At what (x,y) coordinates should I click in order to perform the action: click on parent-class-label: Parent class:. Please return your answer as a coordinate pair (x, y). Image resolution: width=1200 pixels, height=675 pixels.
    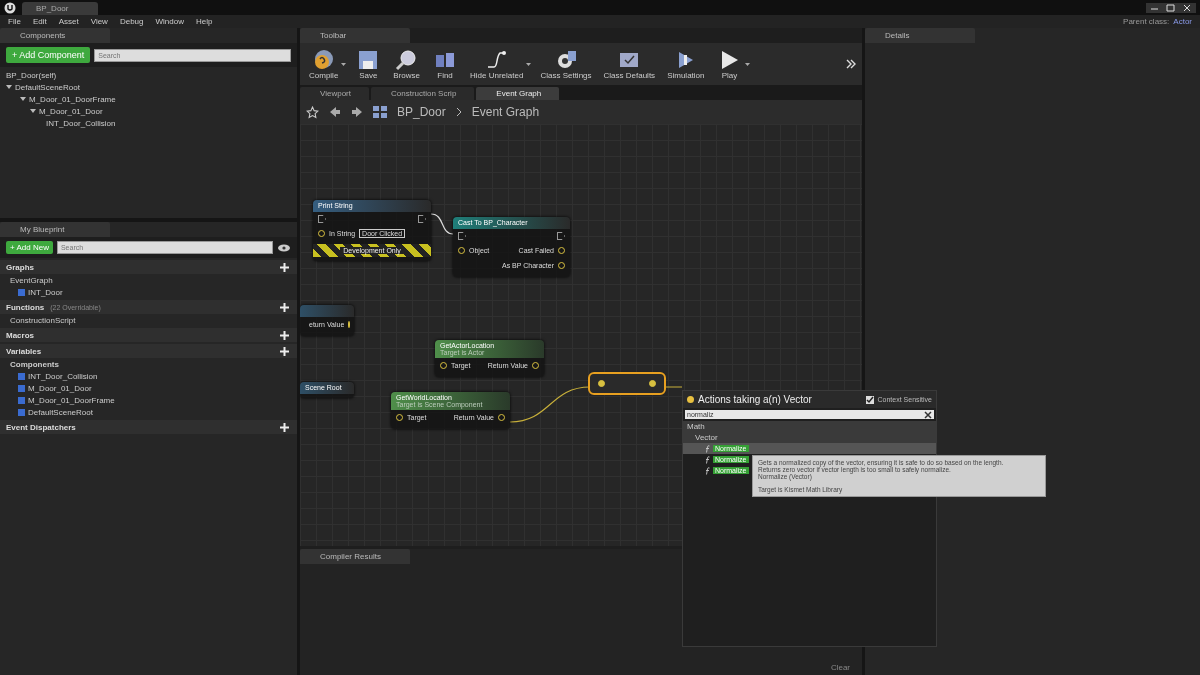
    Looking at the image, I should click on (1146, 21).